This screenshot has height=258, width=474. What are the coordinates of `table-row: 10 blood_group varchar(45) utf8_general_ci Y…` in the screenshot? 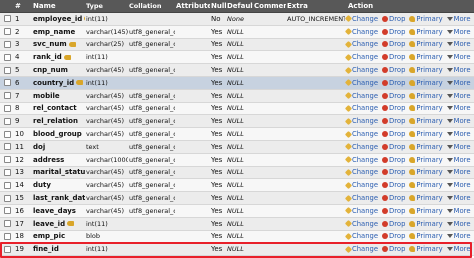 It's located at (237, 134).